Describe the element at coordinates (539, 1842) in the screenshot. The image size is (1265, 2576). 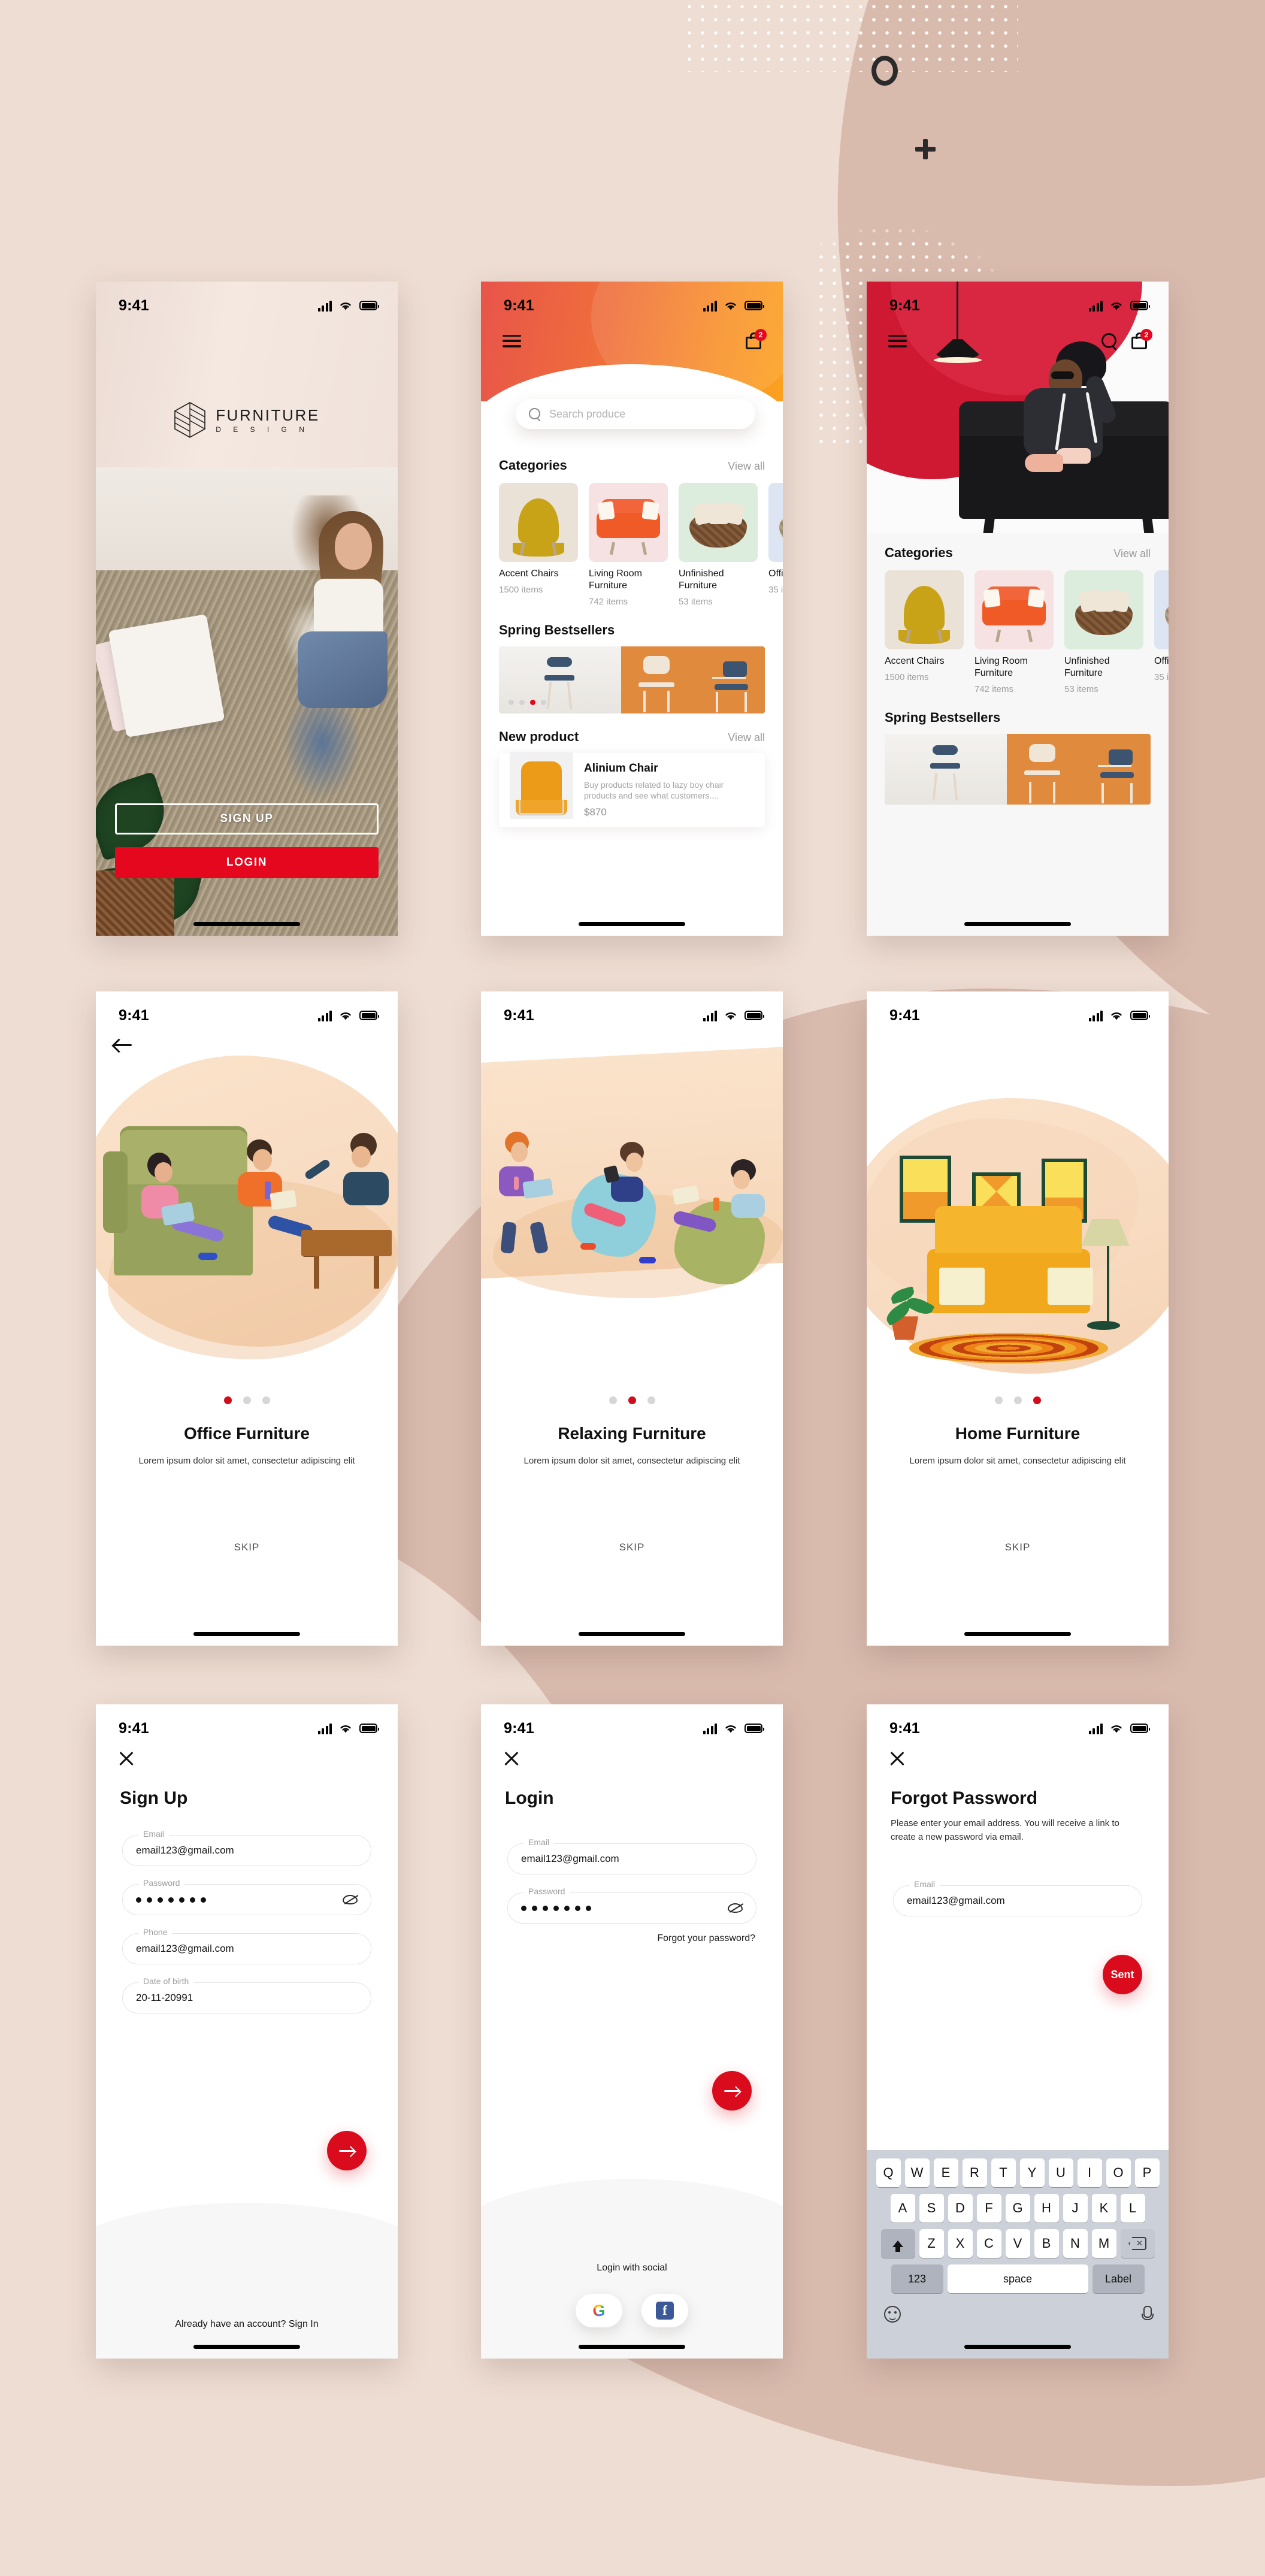
I see `field-label: Email` at that location.